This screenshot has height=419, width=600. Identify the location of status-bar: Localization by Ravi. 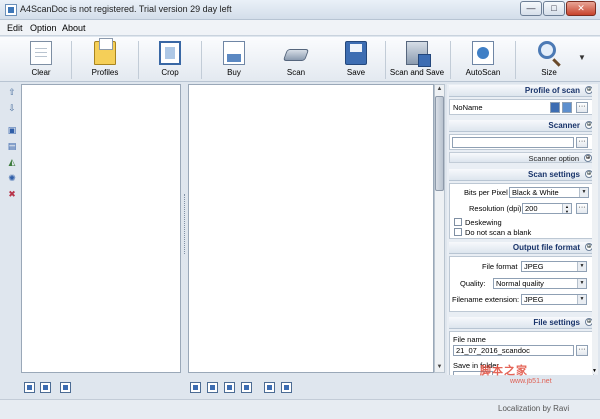
(300, 409).